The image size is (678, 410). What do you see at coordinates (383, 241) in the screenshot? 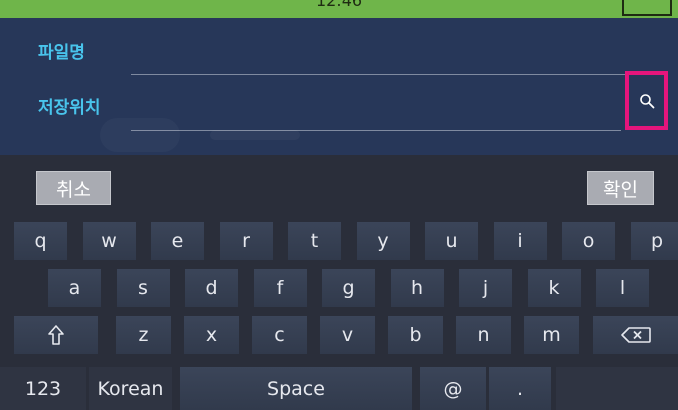
I see `key-y: y` at bounding box center [383, 241].